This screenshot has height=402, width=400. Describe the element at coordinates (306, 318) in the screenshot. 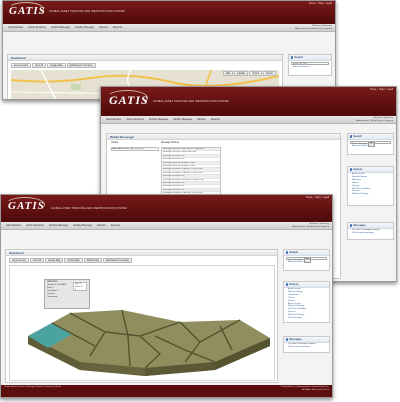

I see `history-item: Clock Sessions` at that location.